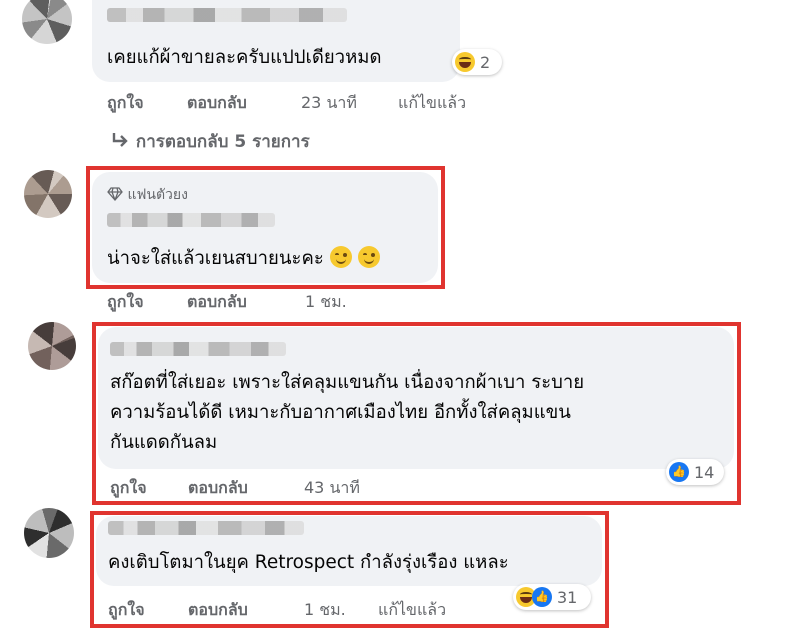 This screenshot has width=800, height=638. I want to click on replies-count-label: การตอบกลับ 5 รายการ, so click(222, 142).